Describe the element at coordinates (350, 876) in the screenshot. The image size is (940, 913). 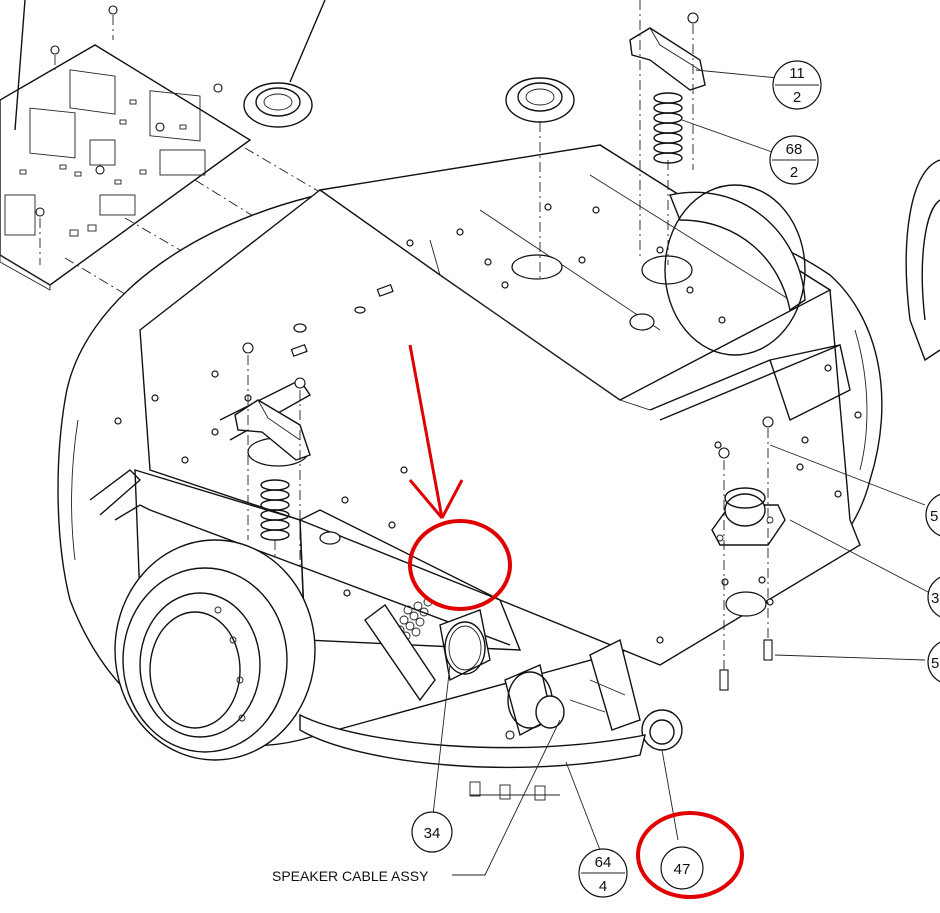
I see `speaker-cable-label: SPEAKER CABLE ASSY` at that location.